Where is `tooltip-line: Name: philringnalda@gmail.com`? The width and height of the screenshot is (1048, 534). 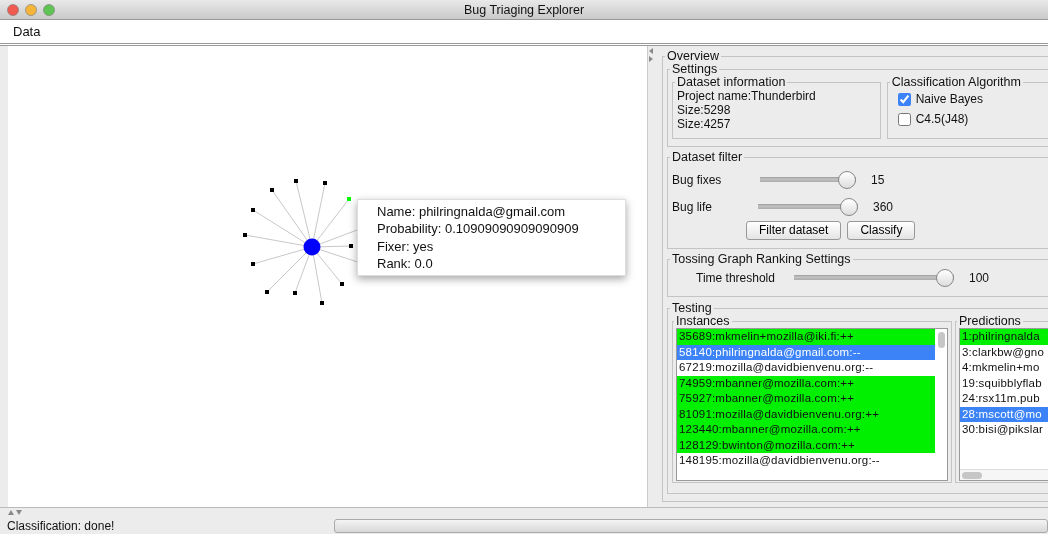
tooltip-line: Name: philringnalda@gmail.com is located at coordinates (472, 212).